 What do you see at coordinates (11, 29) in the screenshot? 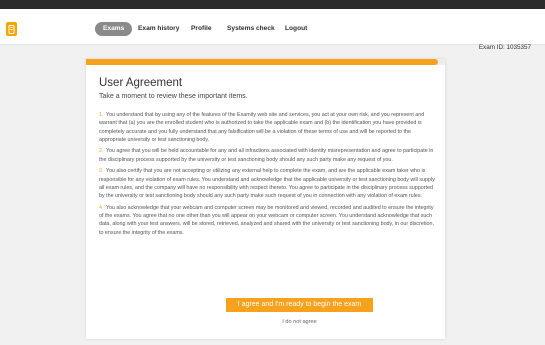
I see `examity-logo-icon` at bounding box center [11, 29].